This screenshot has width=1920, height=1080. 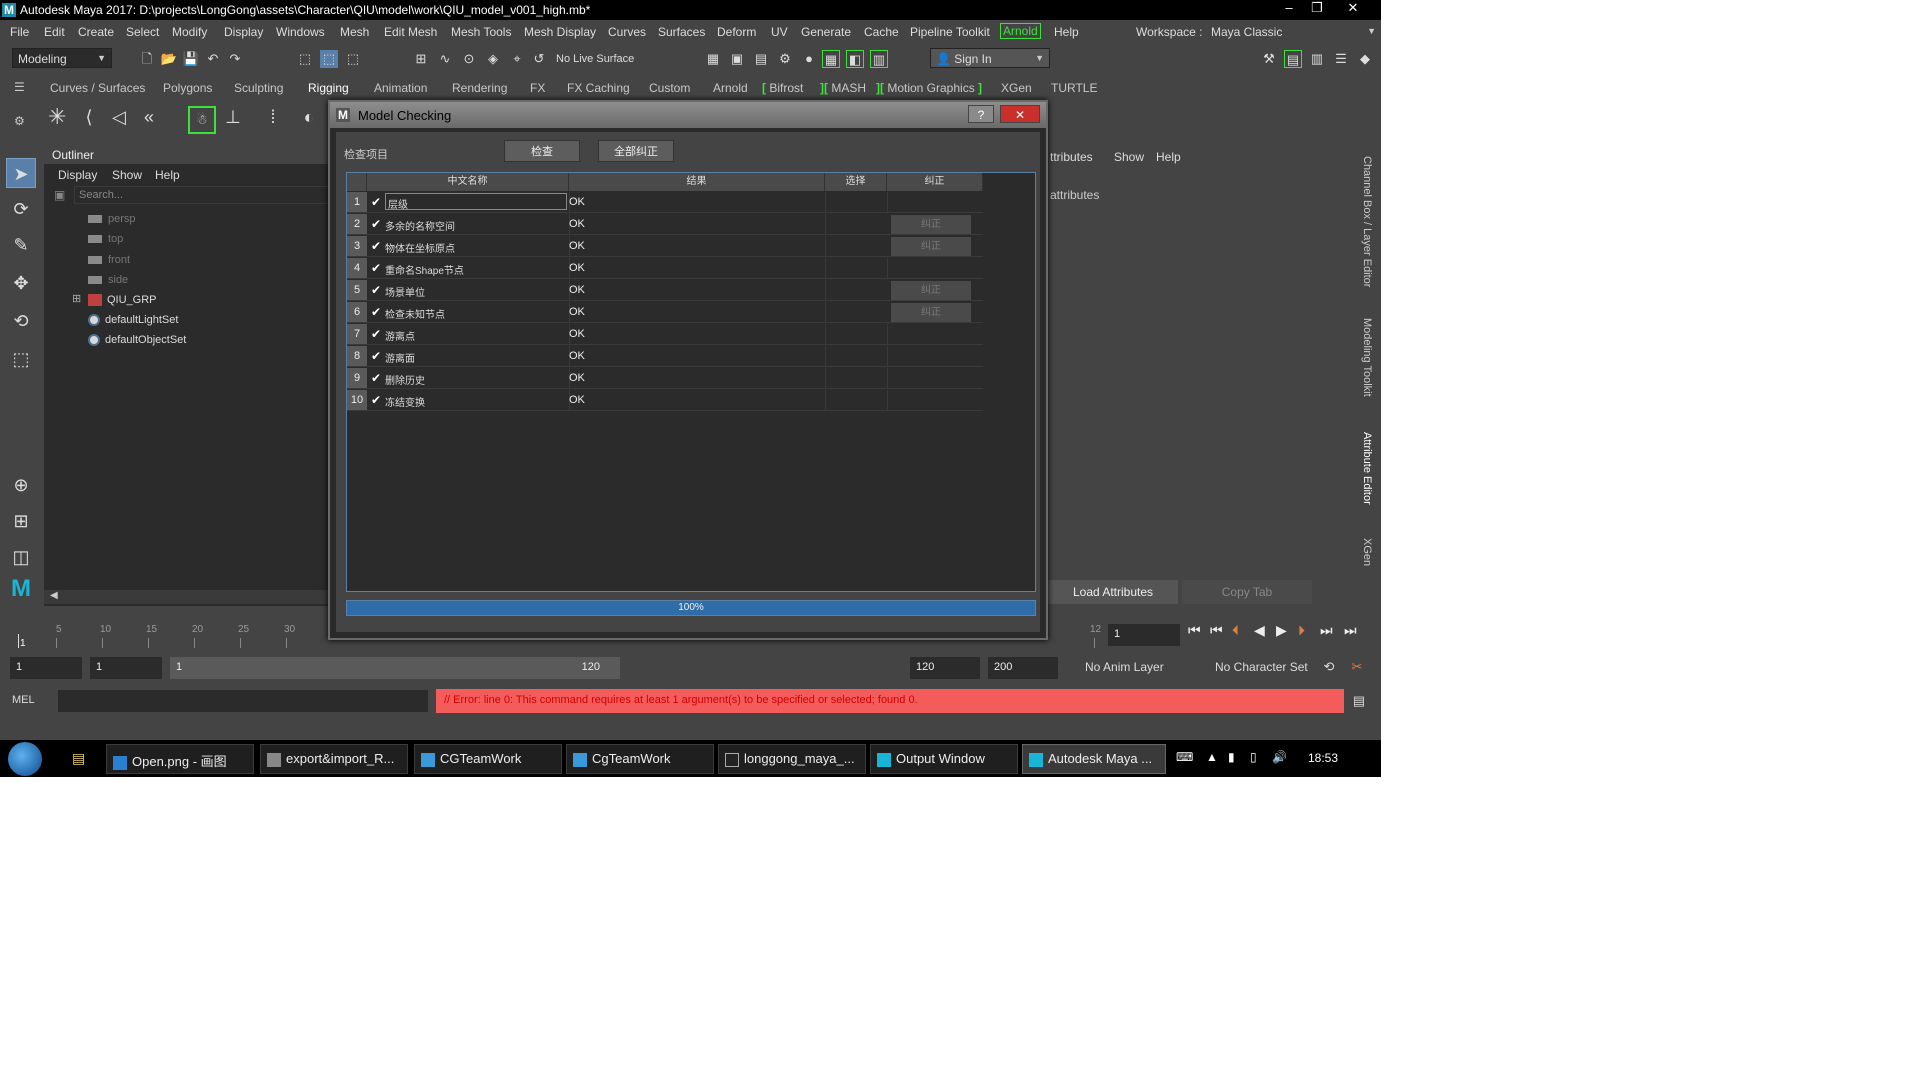 I want to click on column-header-result: 结果, so click(x=697, y=182).